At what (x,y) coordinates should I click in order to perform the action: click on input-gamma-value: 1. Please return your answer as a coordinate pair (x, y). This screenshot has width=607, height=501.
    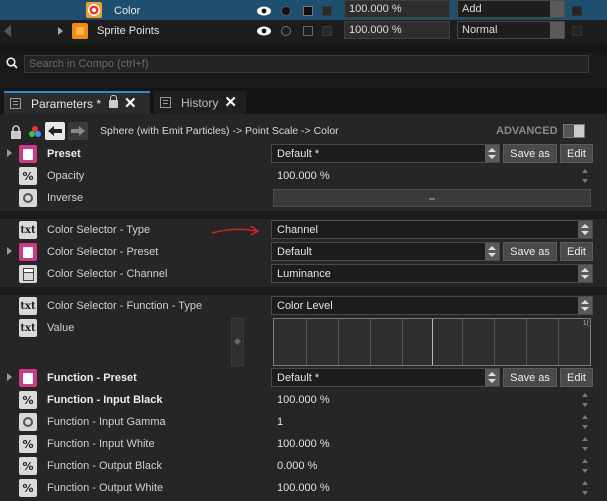
    Looking at the image, I should click on (280, 422).